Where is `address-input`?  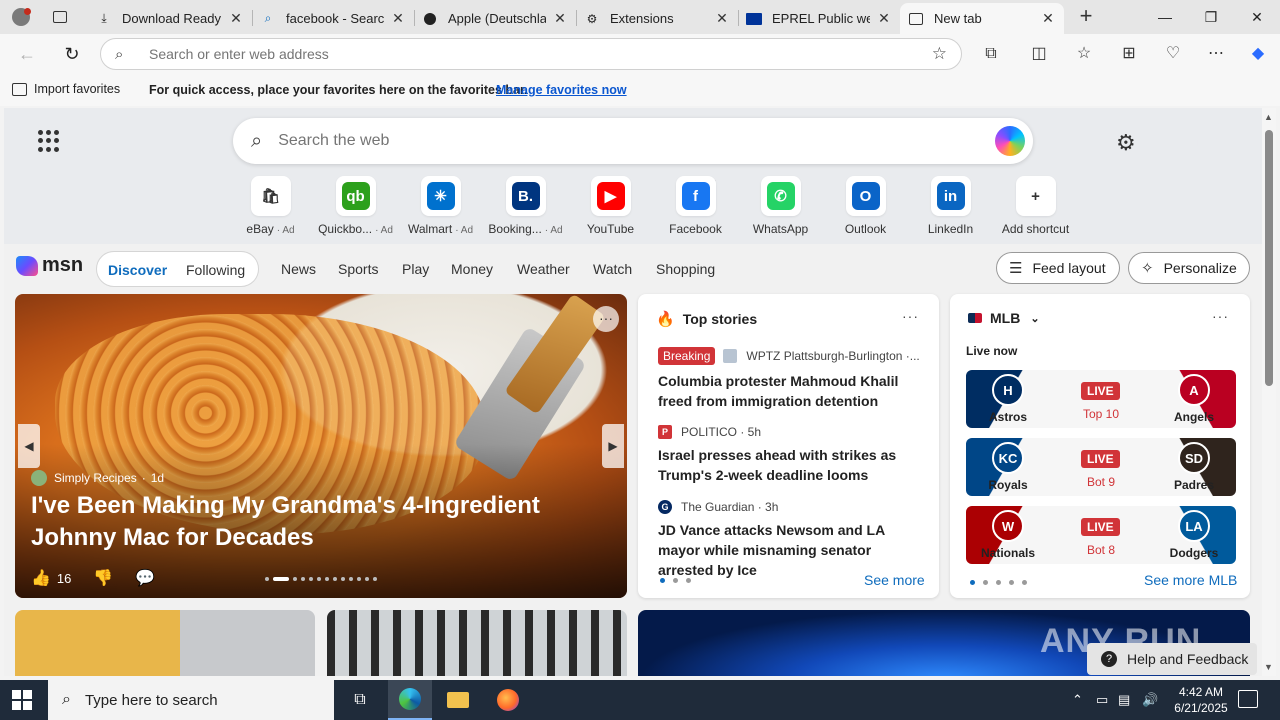
address-input is located at coordinates (529, 54).